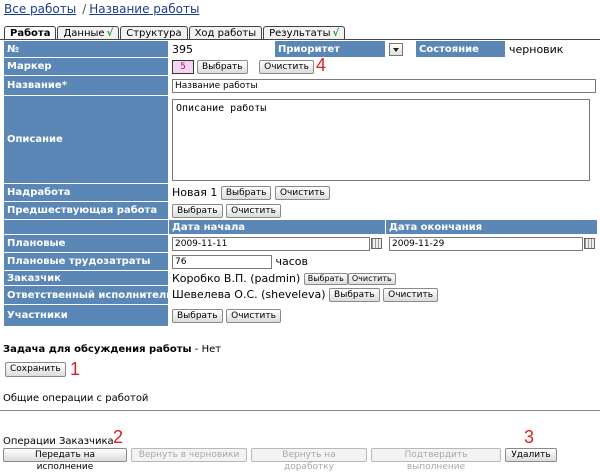  I want to click on effort-cell: 76 часов, so click(383, 261).